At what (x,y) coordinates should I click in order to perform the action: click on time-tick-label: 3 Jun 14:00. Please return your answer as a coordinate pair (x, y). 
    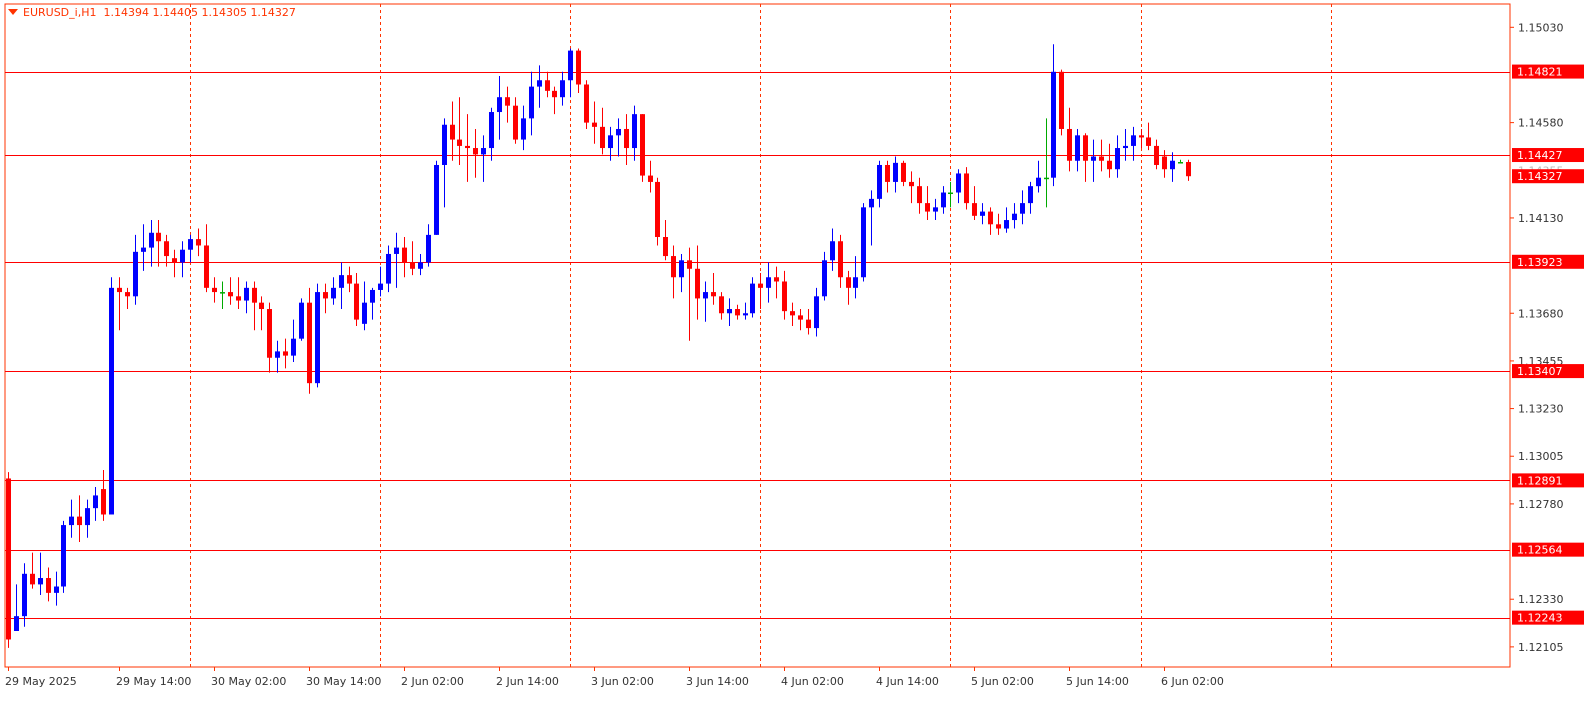
    Looking at the image, I should click on (717, 681).